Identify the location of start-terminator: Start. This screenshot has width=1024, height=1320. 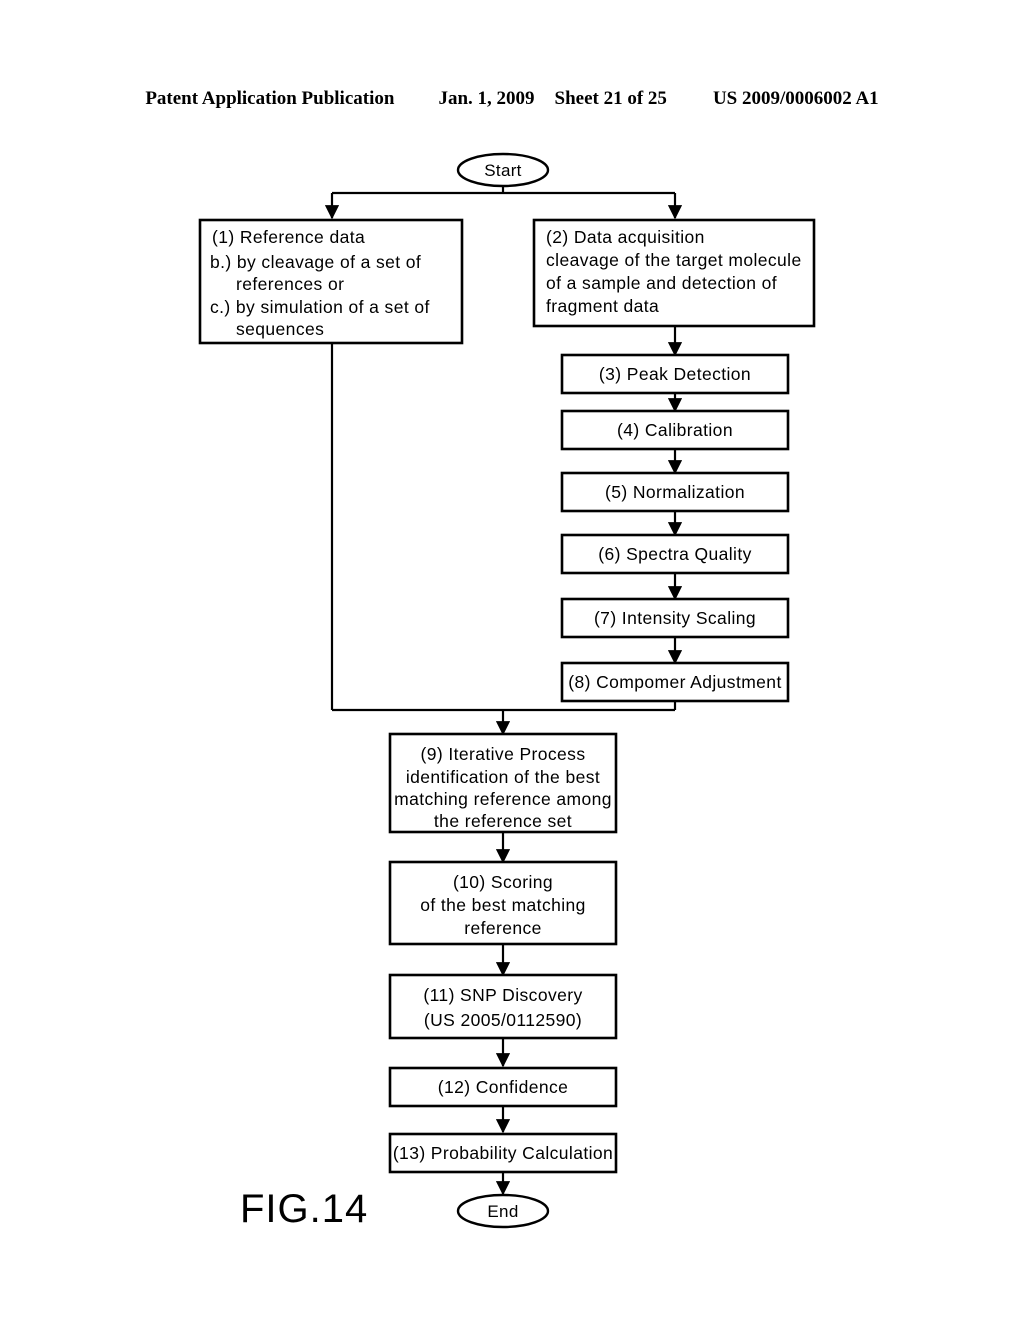
(503, 170).